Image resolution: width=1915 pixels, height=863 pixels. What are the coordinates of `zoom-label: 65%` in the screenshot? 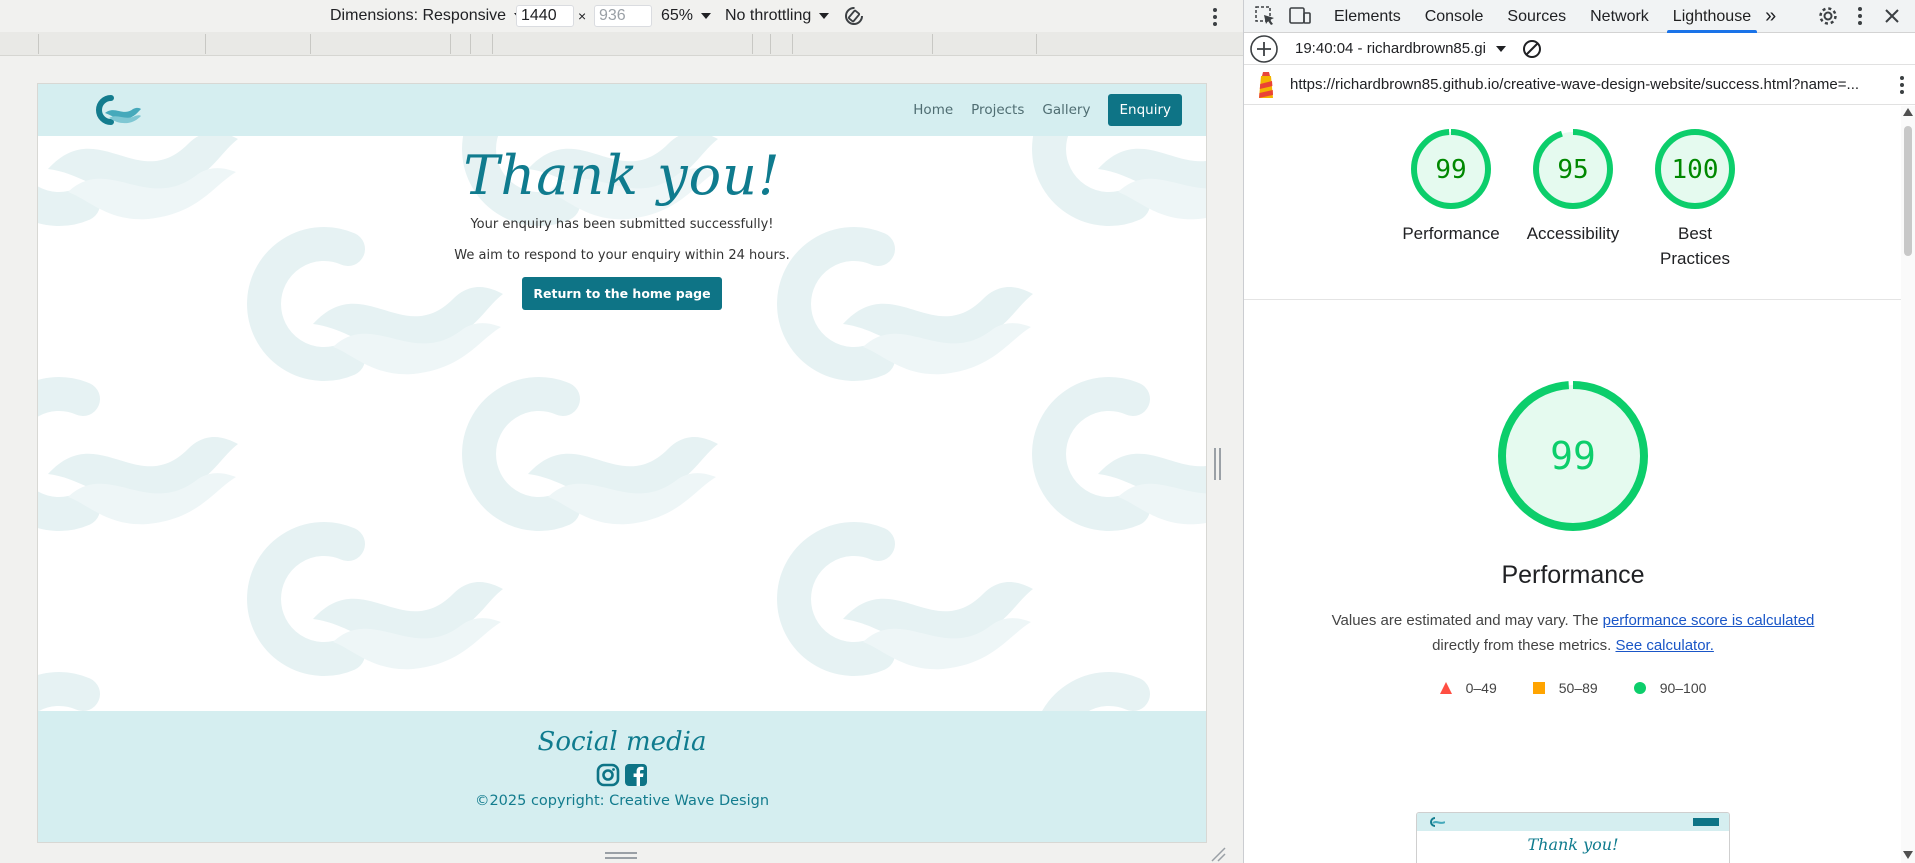 It's located at (677, 15).